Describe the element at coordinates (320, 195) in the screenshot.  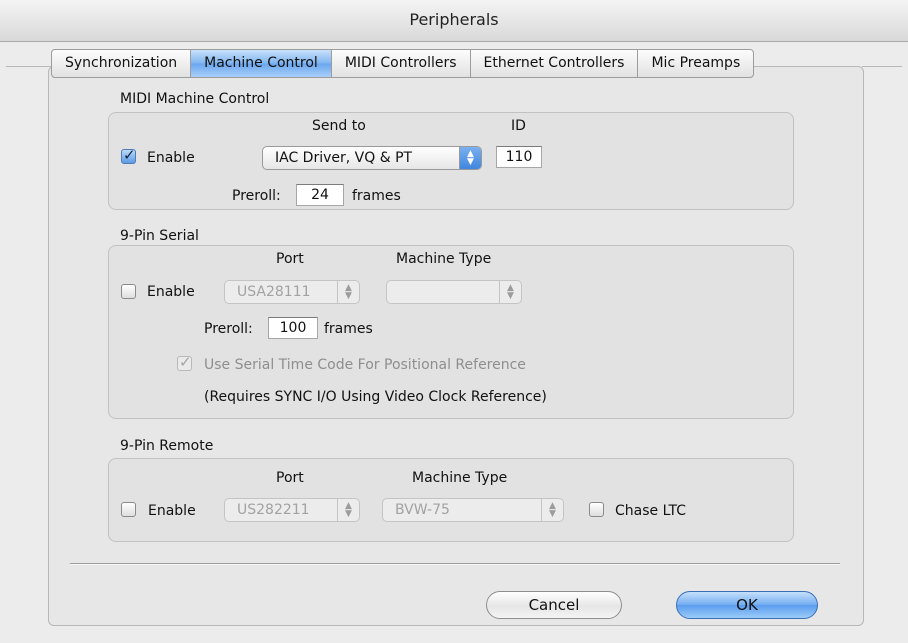
I see `mmc-preroll-field: 24` at that location.